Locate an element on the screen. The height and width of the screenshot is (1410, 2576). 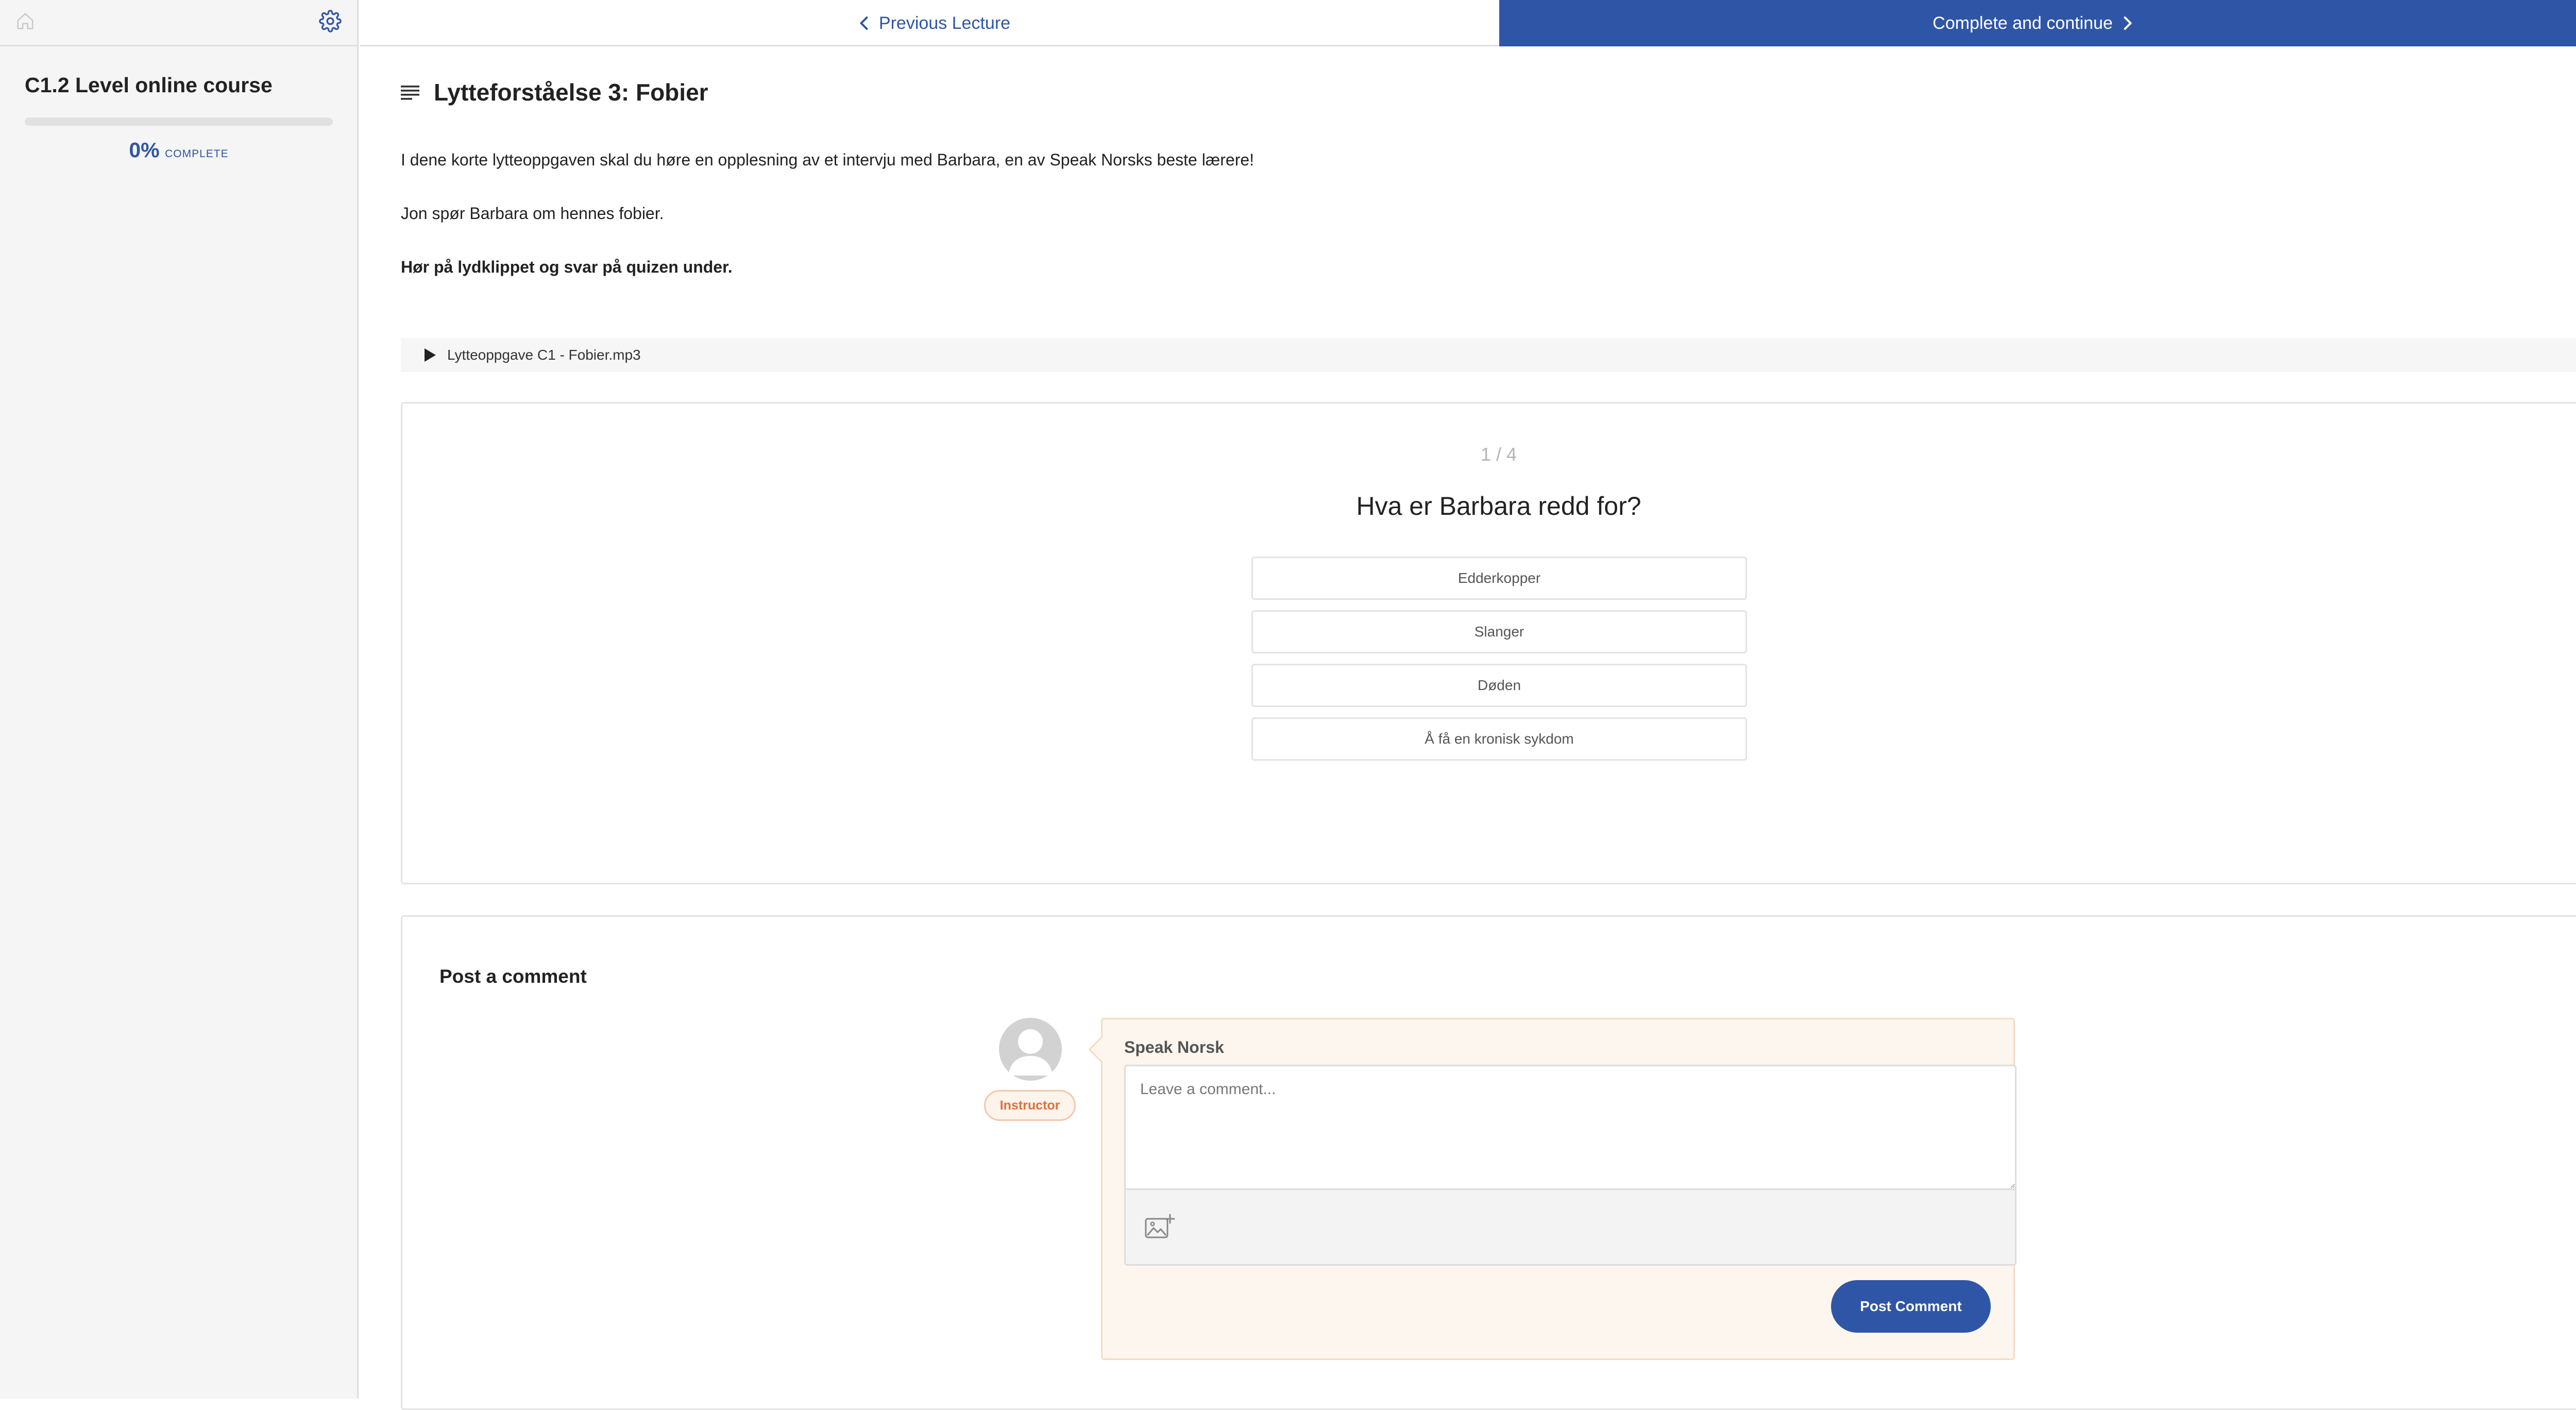
previous-lecture-button: Previous Lecture is located at coordinates (929, 23).